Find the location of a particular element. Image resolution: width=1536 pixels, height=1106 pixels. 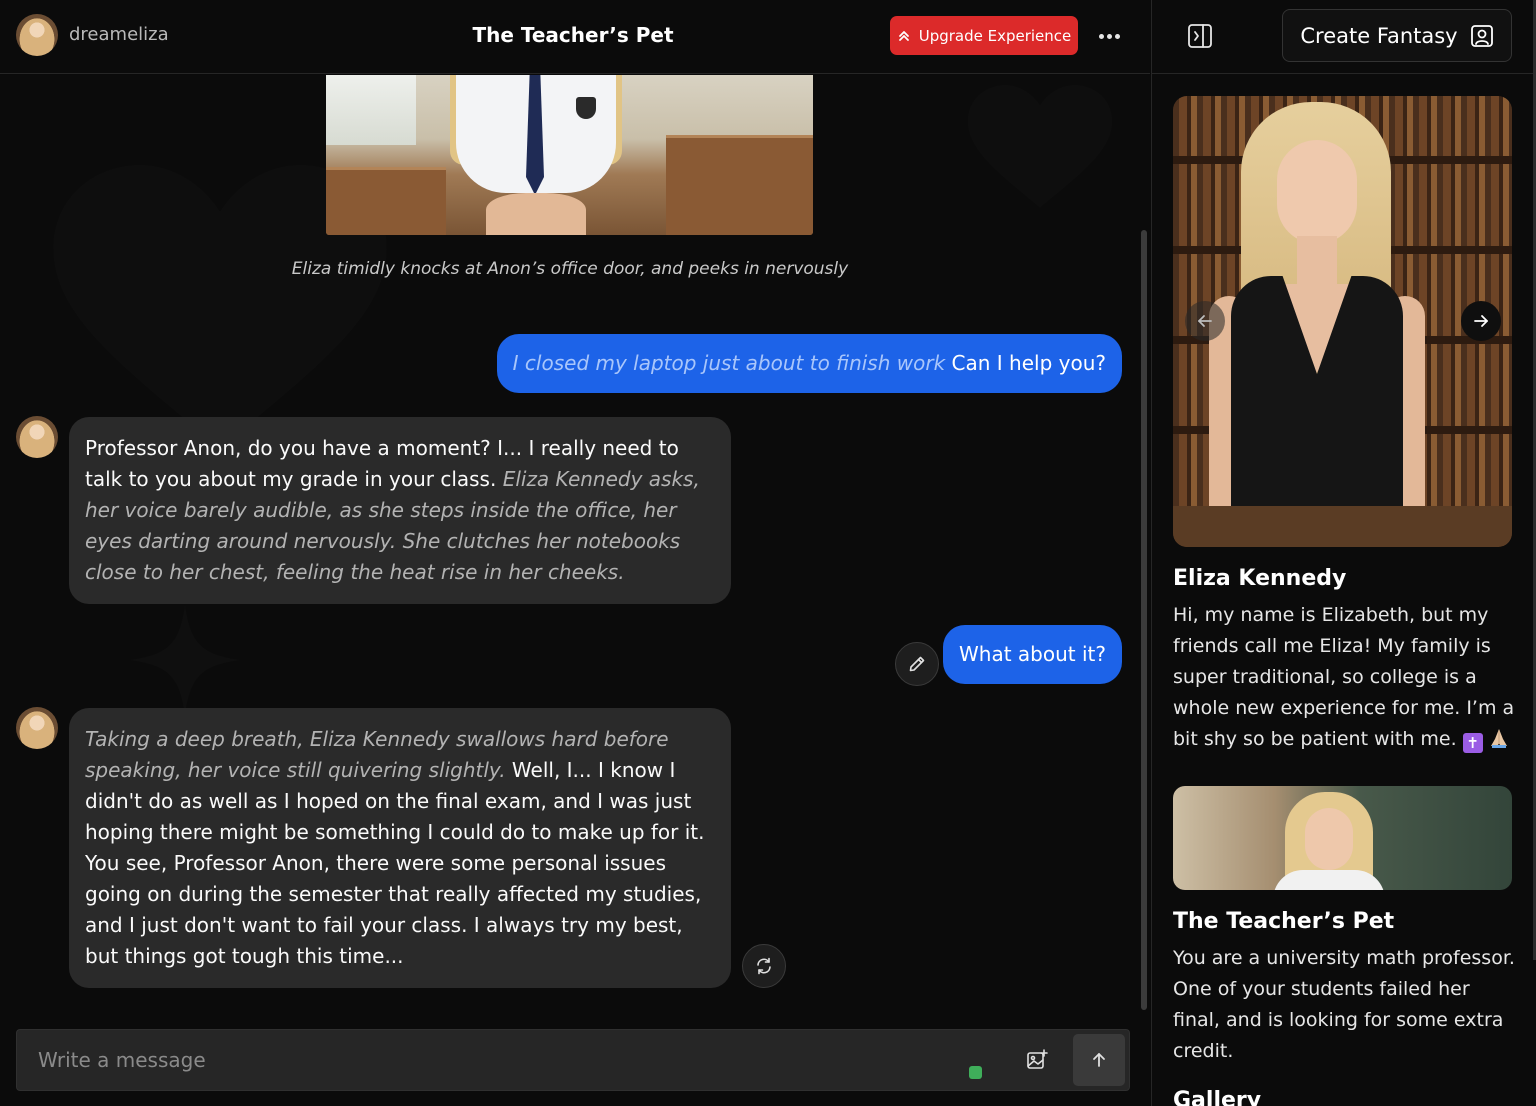

page-title: The Teacher’s Pet is located at coordinates (573, 35).